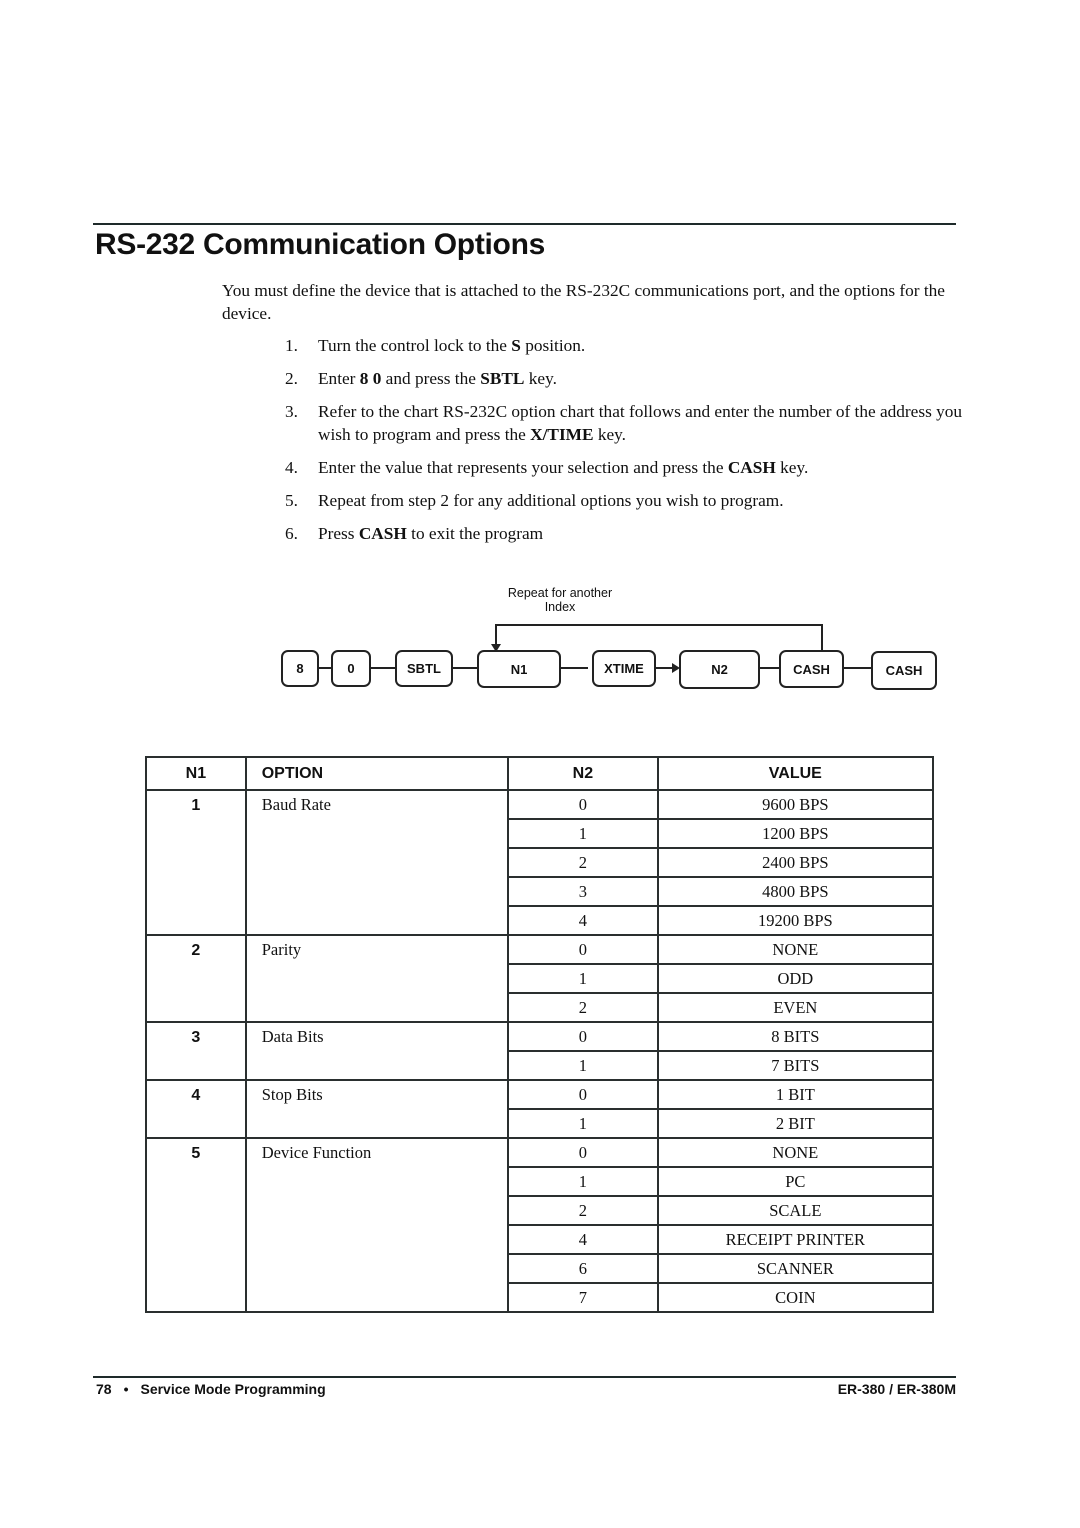 This screenshot has width=1080, height=1528. I want to click on key-xtime: XTIME, so click(624, 668).